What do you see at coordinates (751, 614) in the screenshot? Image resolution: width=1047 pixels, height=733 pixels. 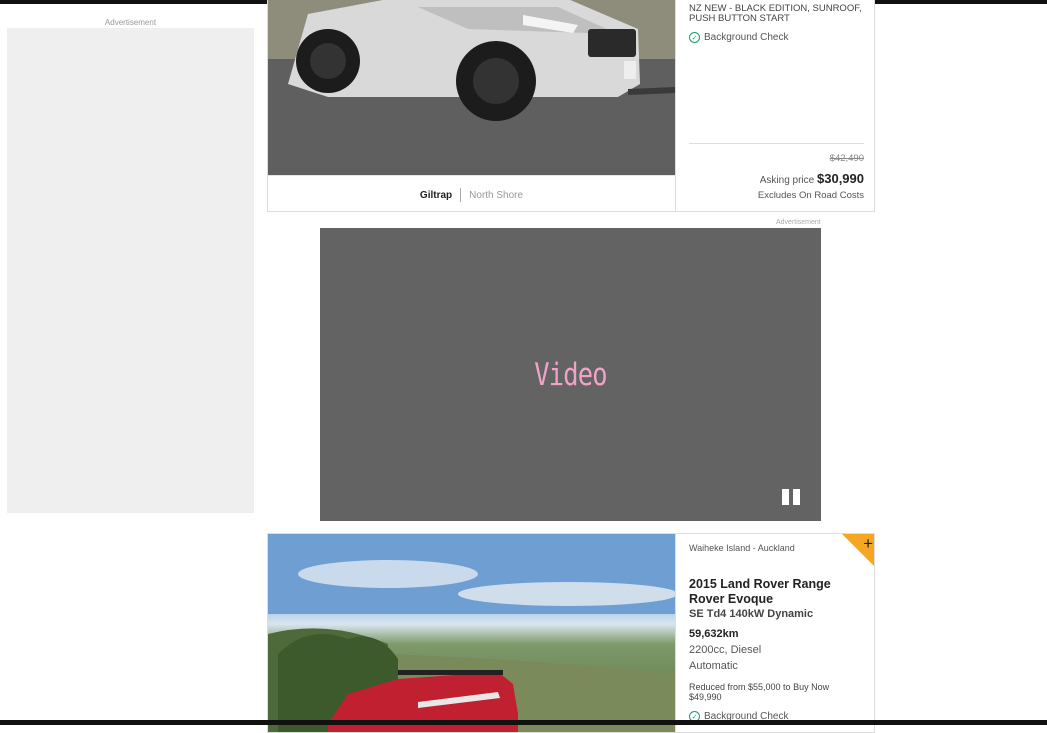 I see `listing-subtitle: SE Td4 140kW Dynamic` at bounding box center [751, 614].